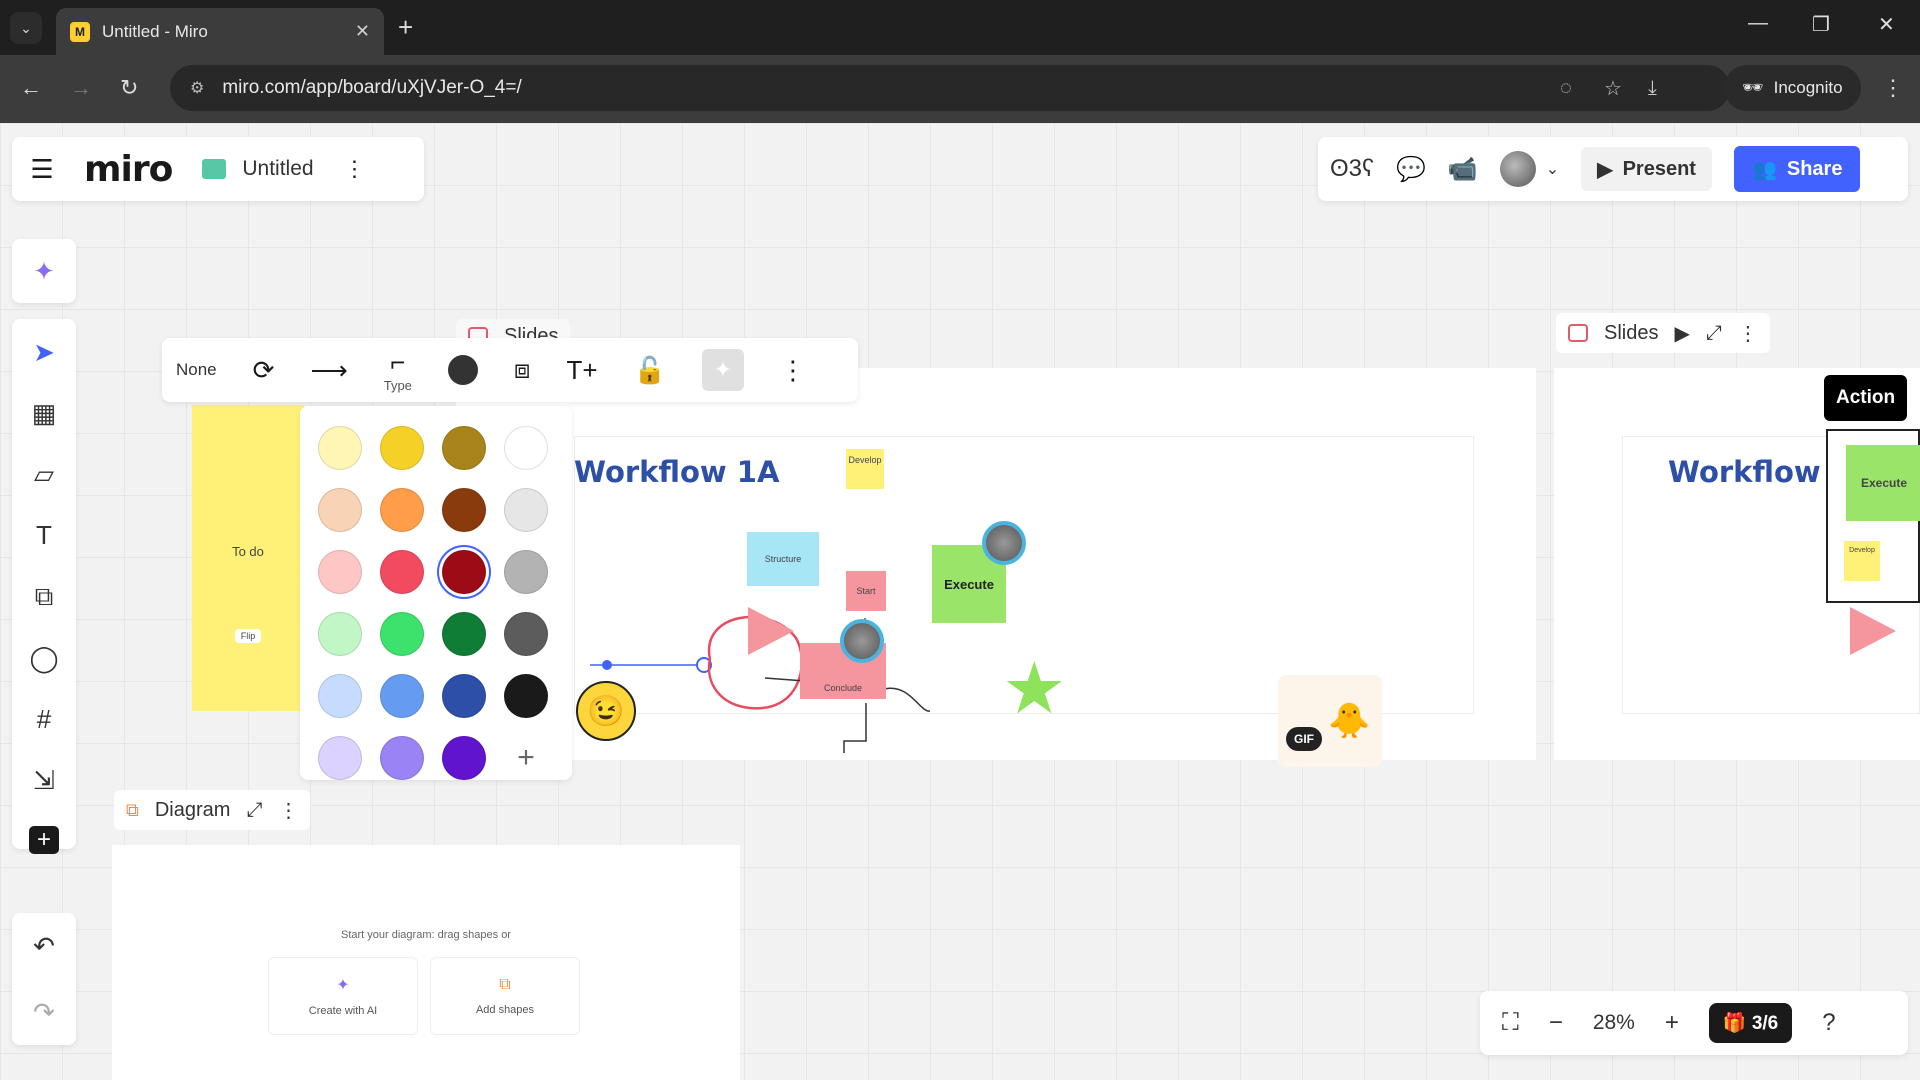 Image resolution: width=1920 pixels, height=1080 pixels. What do you see at coordinates (44, 658) in the screenshot?
I see `lasso-icon: ◯` at bounding box center [44, 658].